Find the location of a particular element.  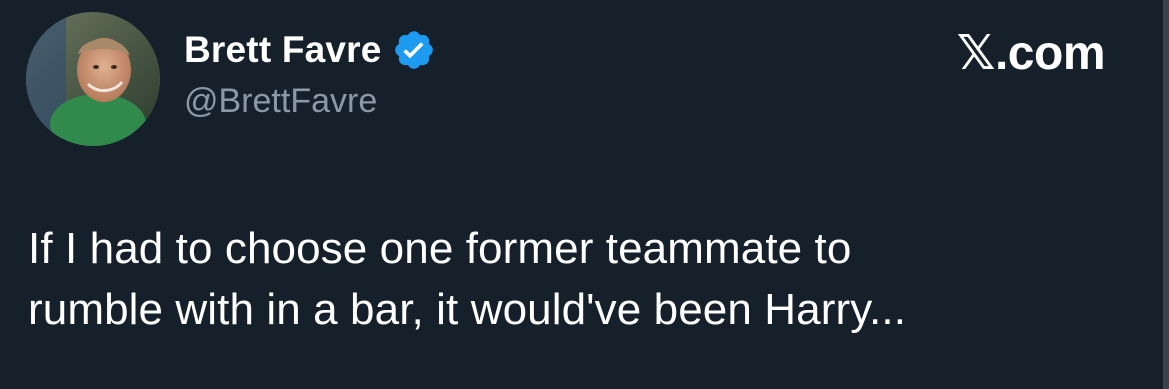

verified-badge-icon is located at coordinates (414, 50).